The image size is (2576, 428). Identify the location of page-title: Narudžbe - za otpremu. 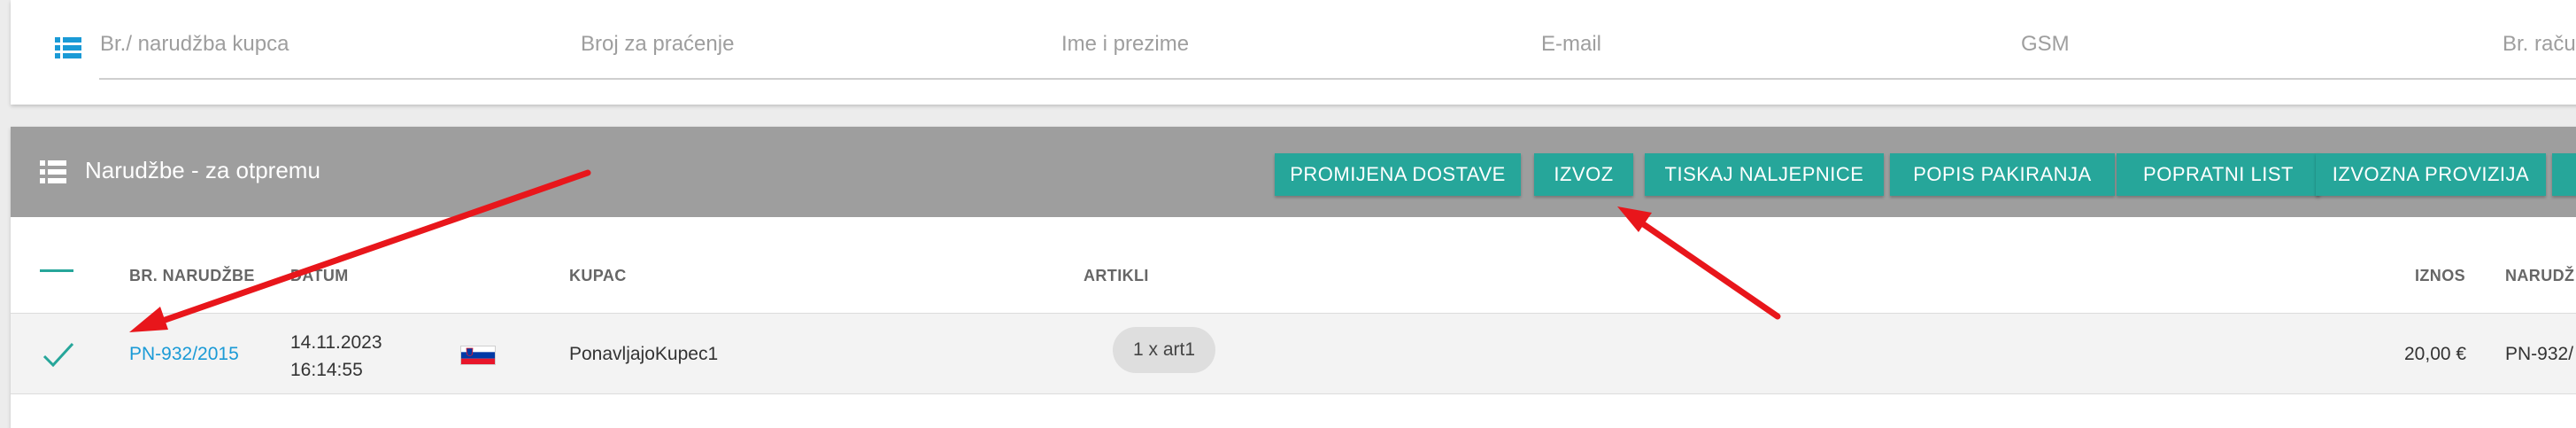
(202, 170).